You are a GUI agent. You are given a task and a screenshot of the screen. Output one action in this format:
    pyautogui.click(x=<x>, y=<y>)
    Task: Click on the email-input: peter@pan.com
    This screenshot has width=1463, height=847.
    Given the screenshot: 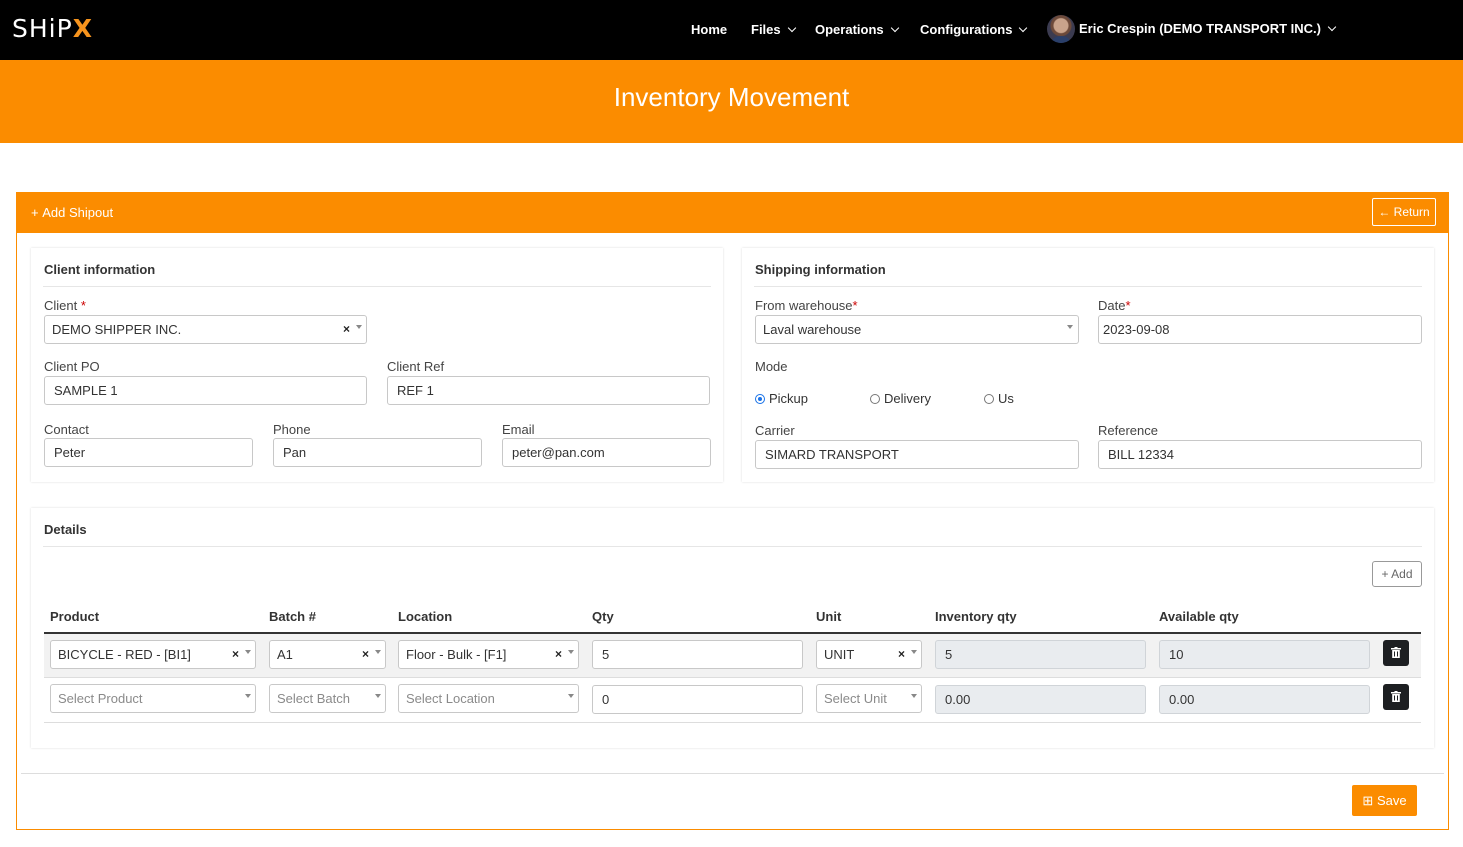 What is the action you would take?
    pyautogui.click(x=606, y=452)
    